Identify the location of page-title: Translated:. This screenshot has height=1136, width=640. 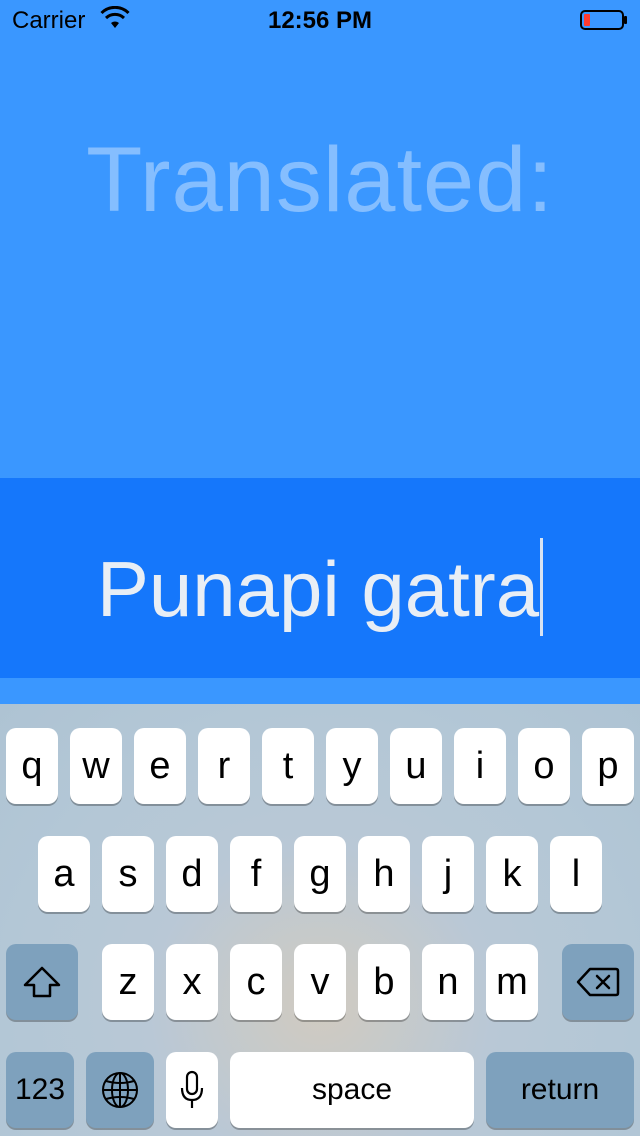
(320, 180).